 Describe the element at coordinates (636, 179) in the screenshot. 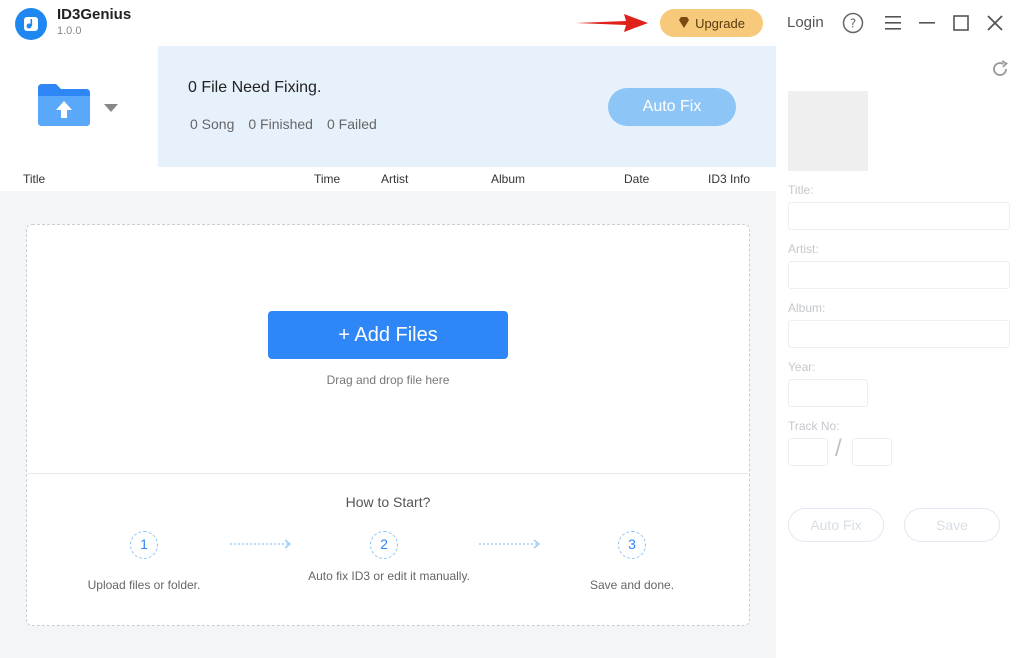

I see `column-date: Date` at that location.